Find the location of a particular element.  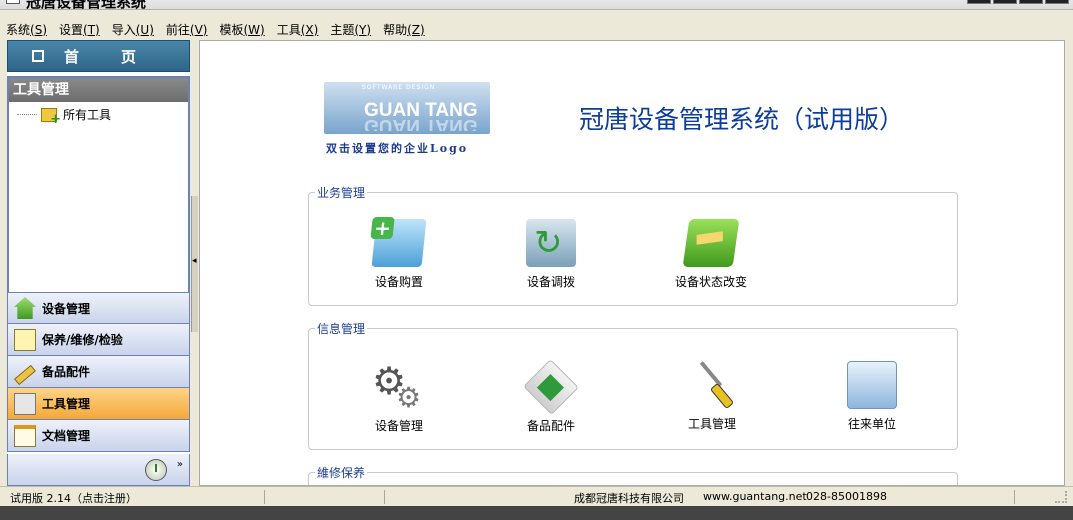

home-label: 首页 is located at coordinates (121, 56).